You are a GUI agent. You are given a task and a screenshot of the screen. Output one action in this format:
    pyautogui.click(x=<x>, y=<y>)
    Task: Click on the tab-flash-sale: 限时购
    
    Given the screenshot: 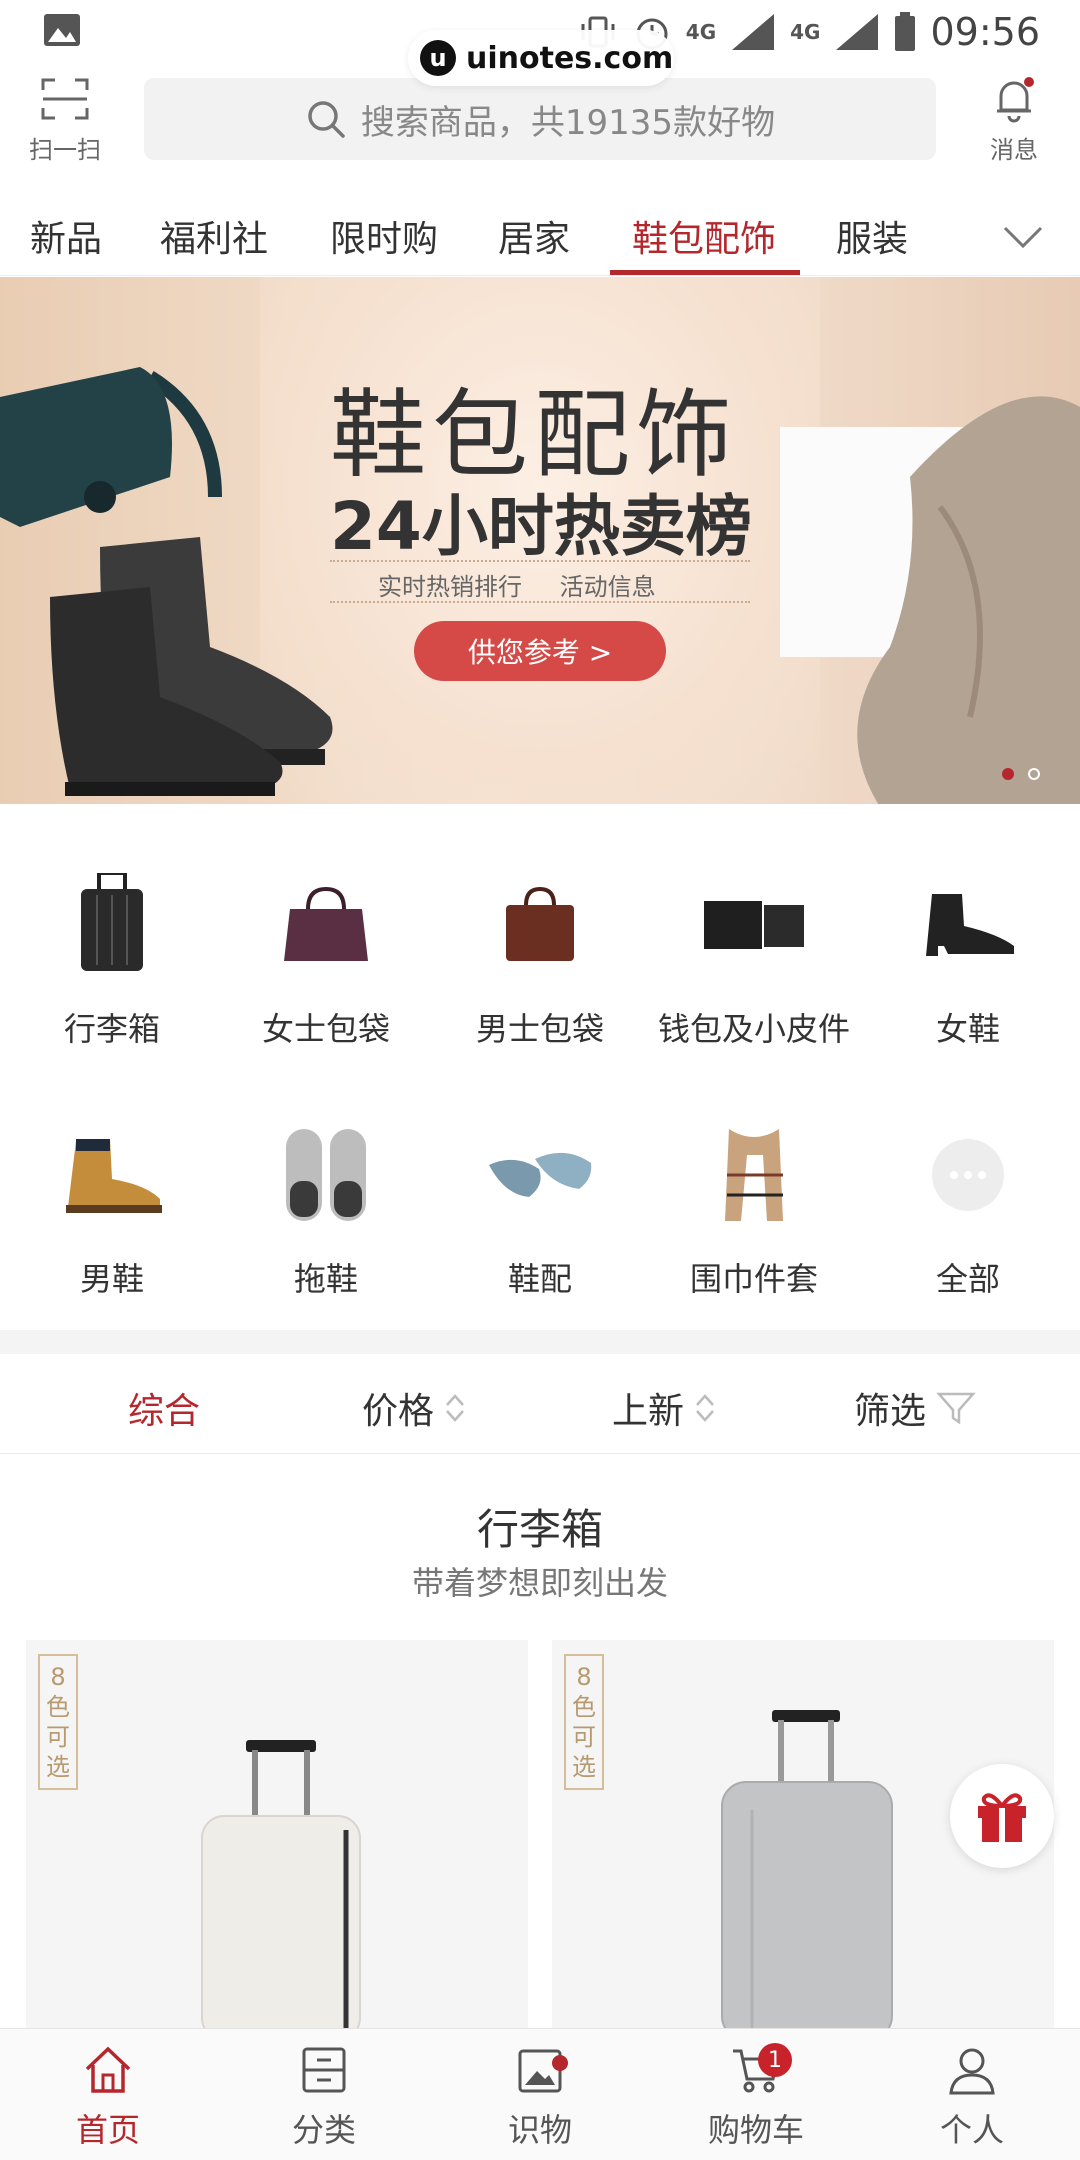 What is the action you would take?
    pyautogui.click(x=384, y=243)
    